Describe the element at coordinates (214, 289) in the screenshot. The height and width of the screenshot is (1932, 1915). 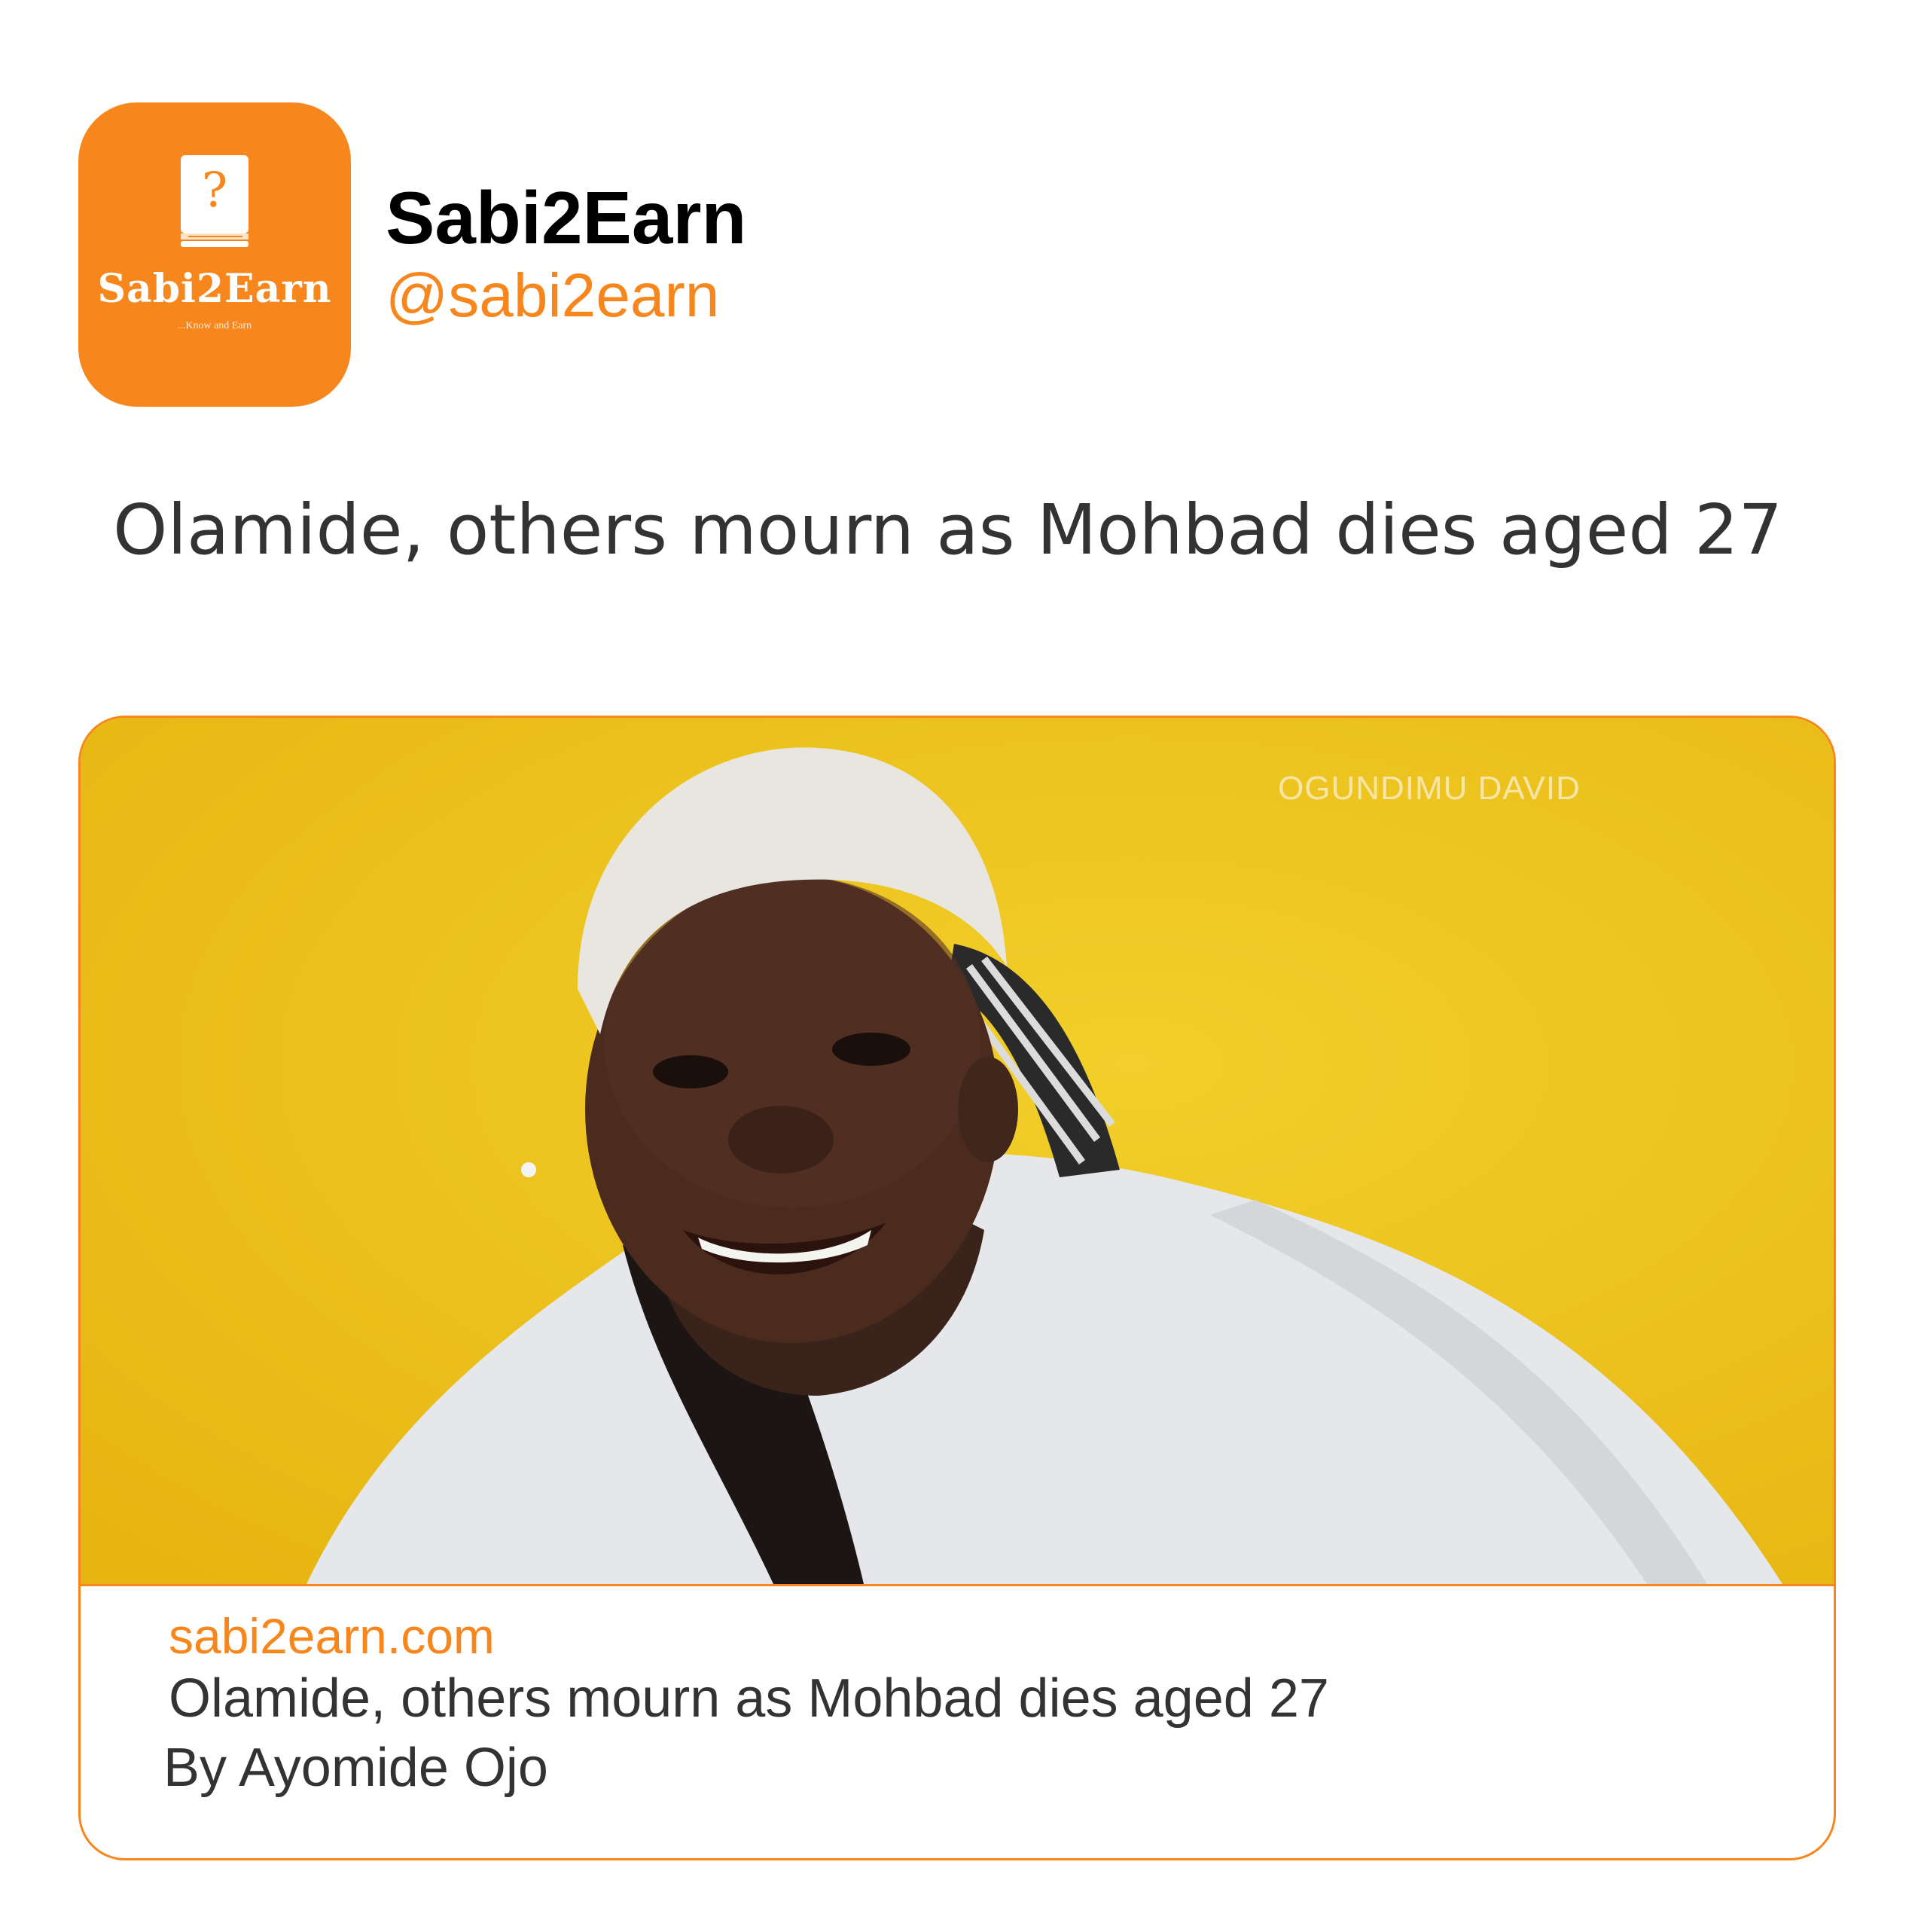
I see `avatar-brand-text: Sabi2Earn` at that location.